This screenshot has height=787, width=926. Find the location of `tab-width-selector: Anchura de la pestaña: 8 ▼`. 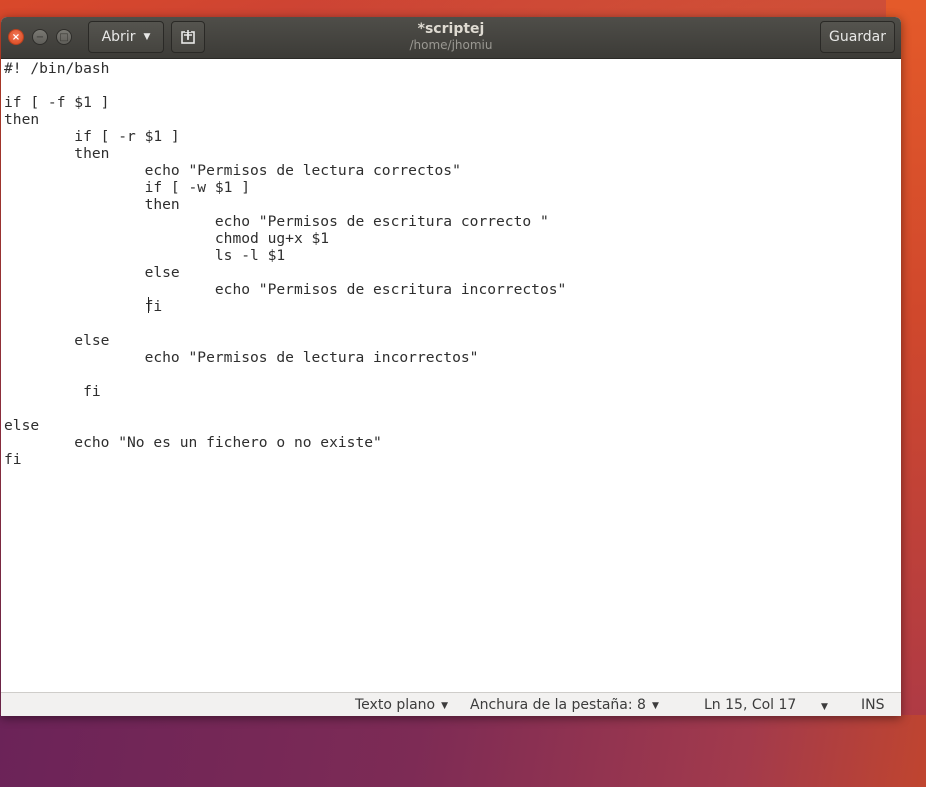

tab-width-selector: Anchura de la pestaña: 8 ▼ is located at coordinates (564, 705).